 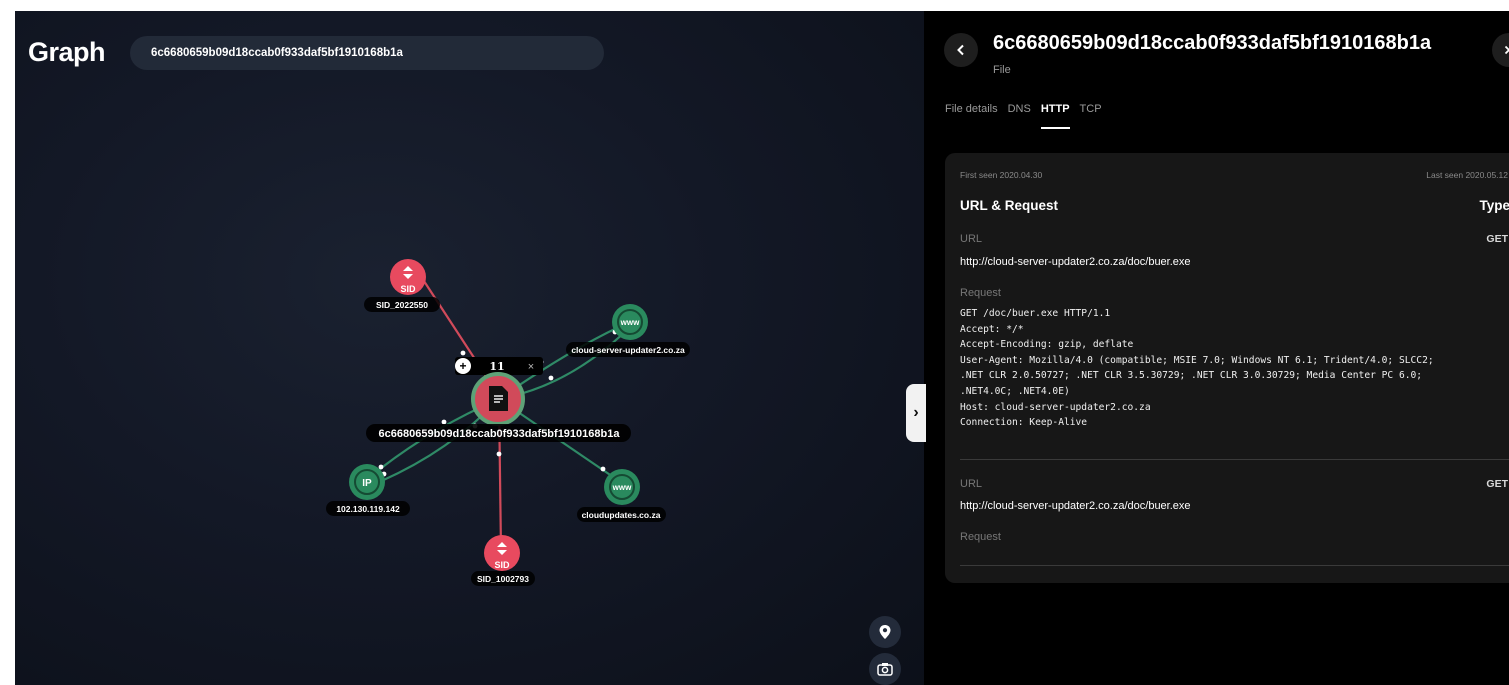 I want to click on node-label: SID_2022550, so click(x=402, y=305).